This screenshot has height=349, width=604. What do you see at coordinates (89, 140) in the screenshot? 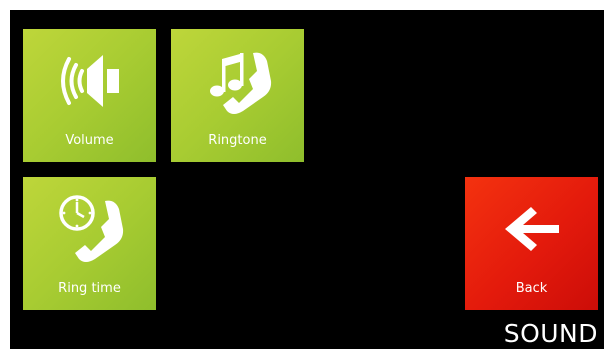
I see `volume-label: Volume` at bounding box center [89, 140].